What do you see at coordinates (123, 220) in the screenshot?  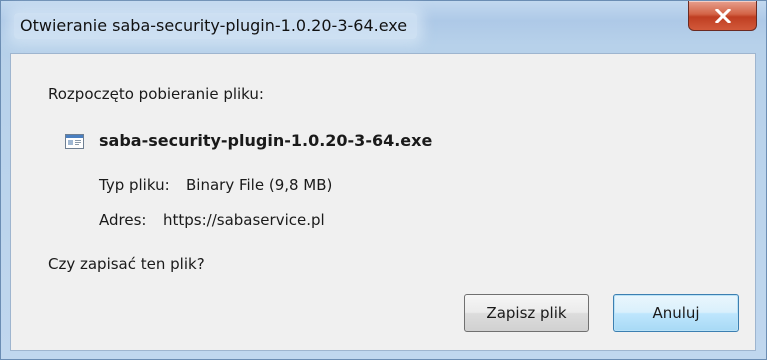 I see `address-label: Adres:` at bounding box center [123, 220].